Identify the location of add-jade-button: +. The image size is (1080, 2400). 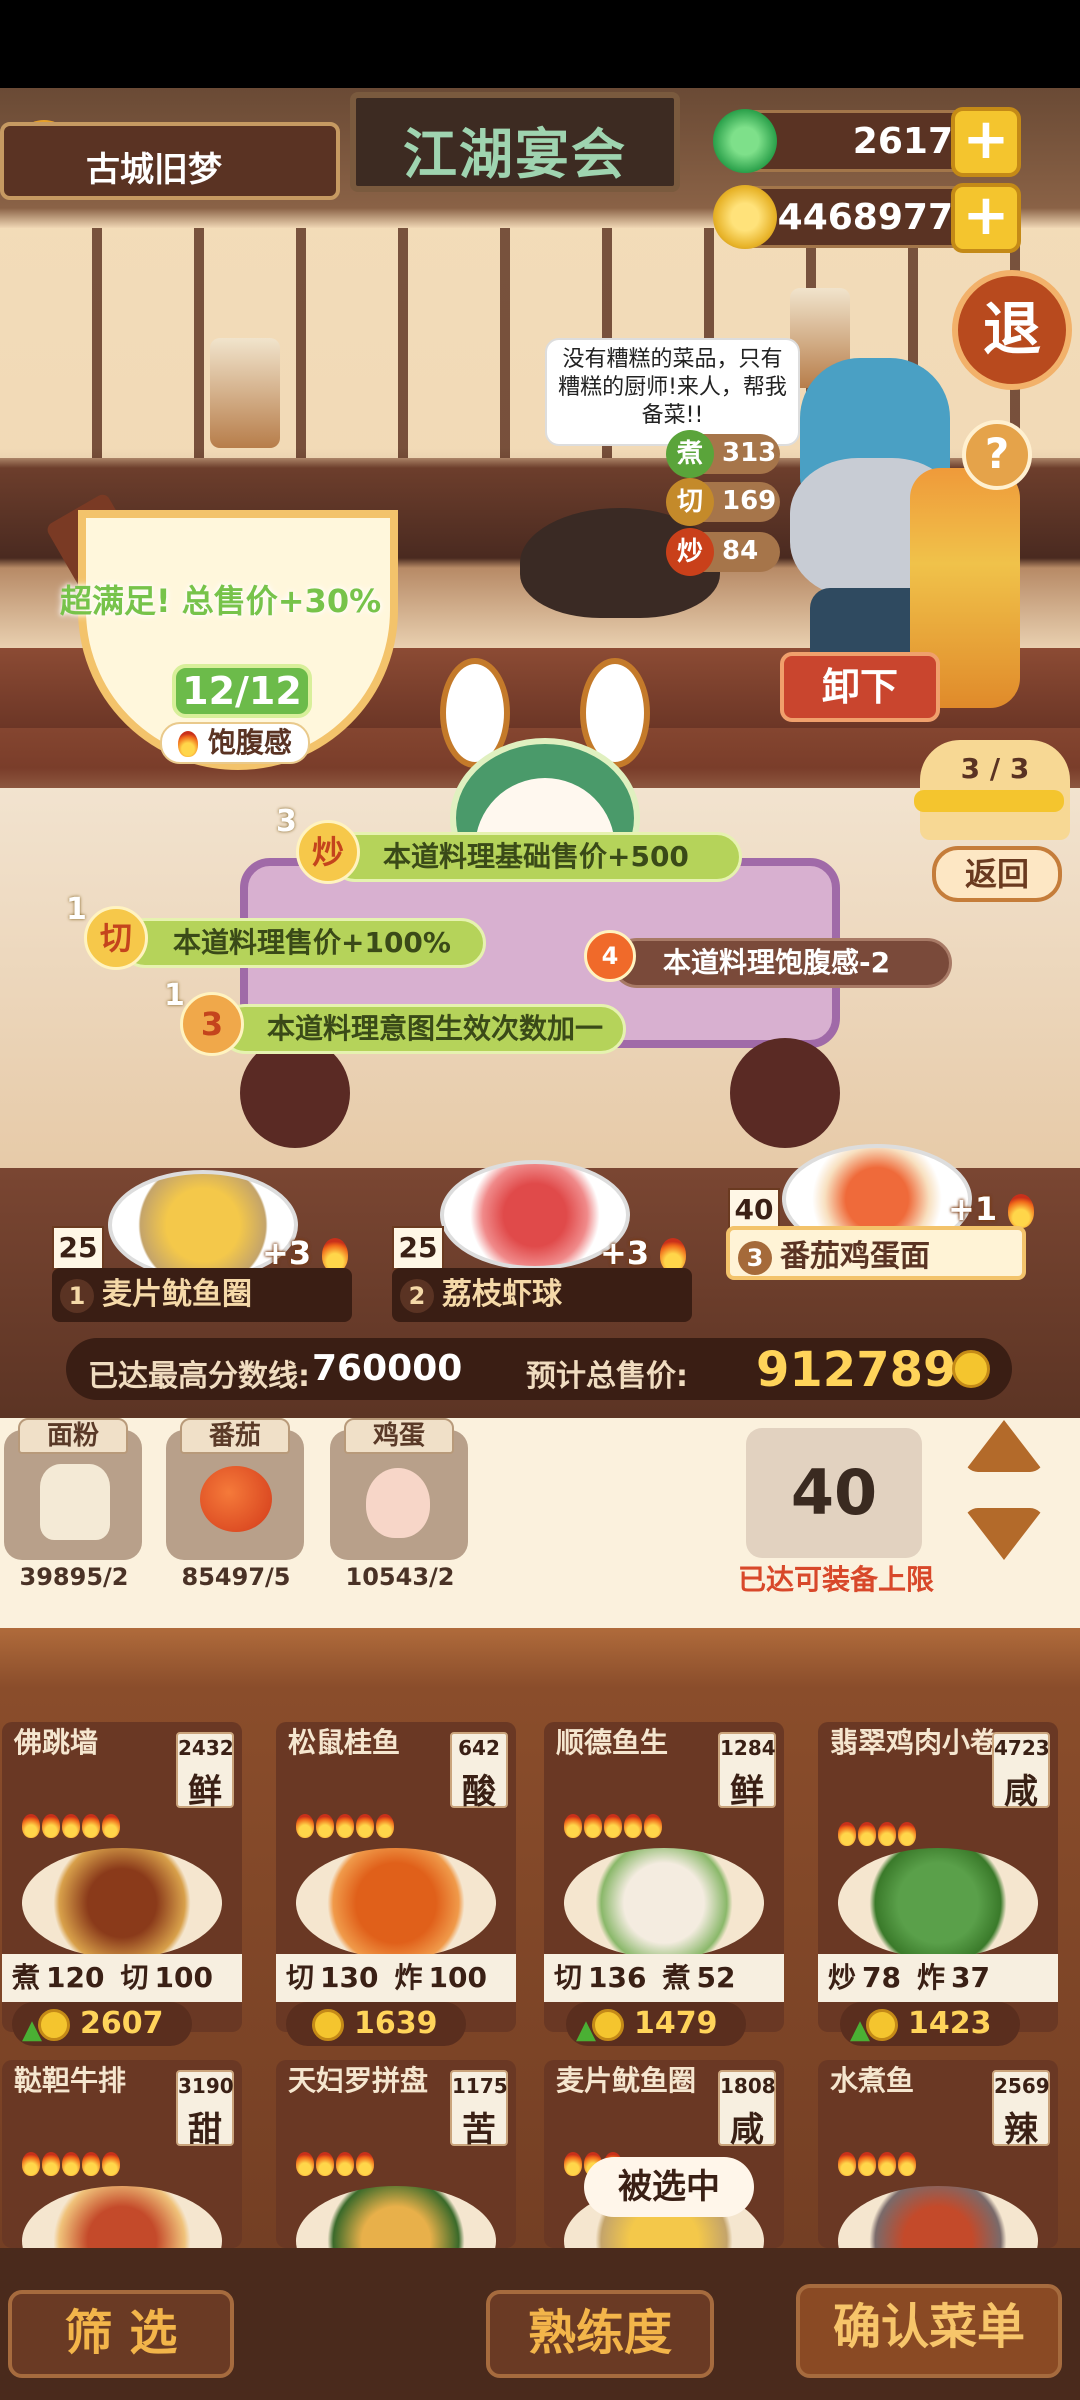
(986, 142).